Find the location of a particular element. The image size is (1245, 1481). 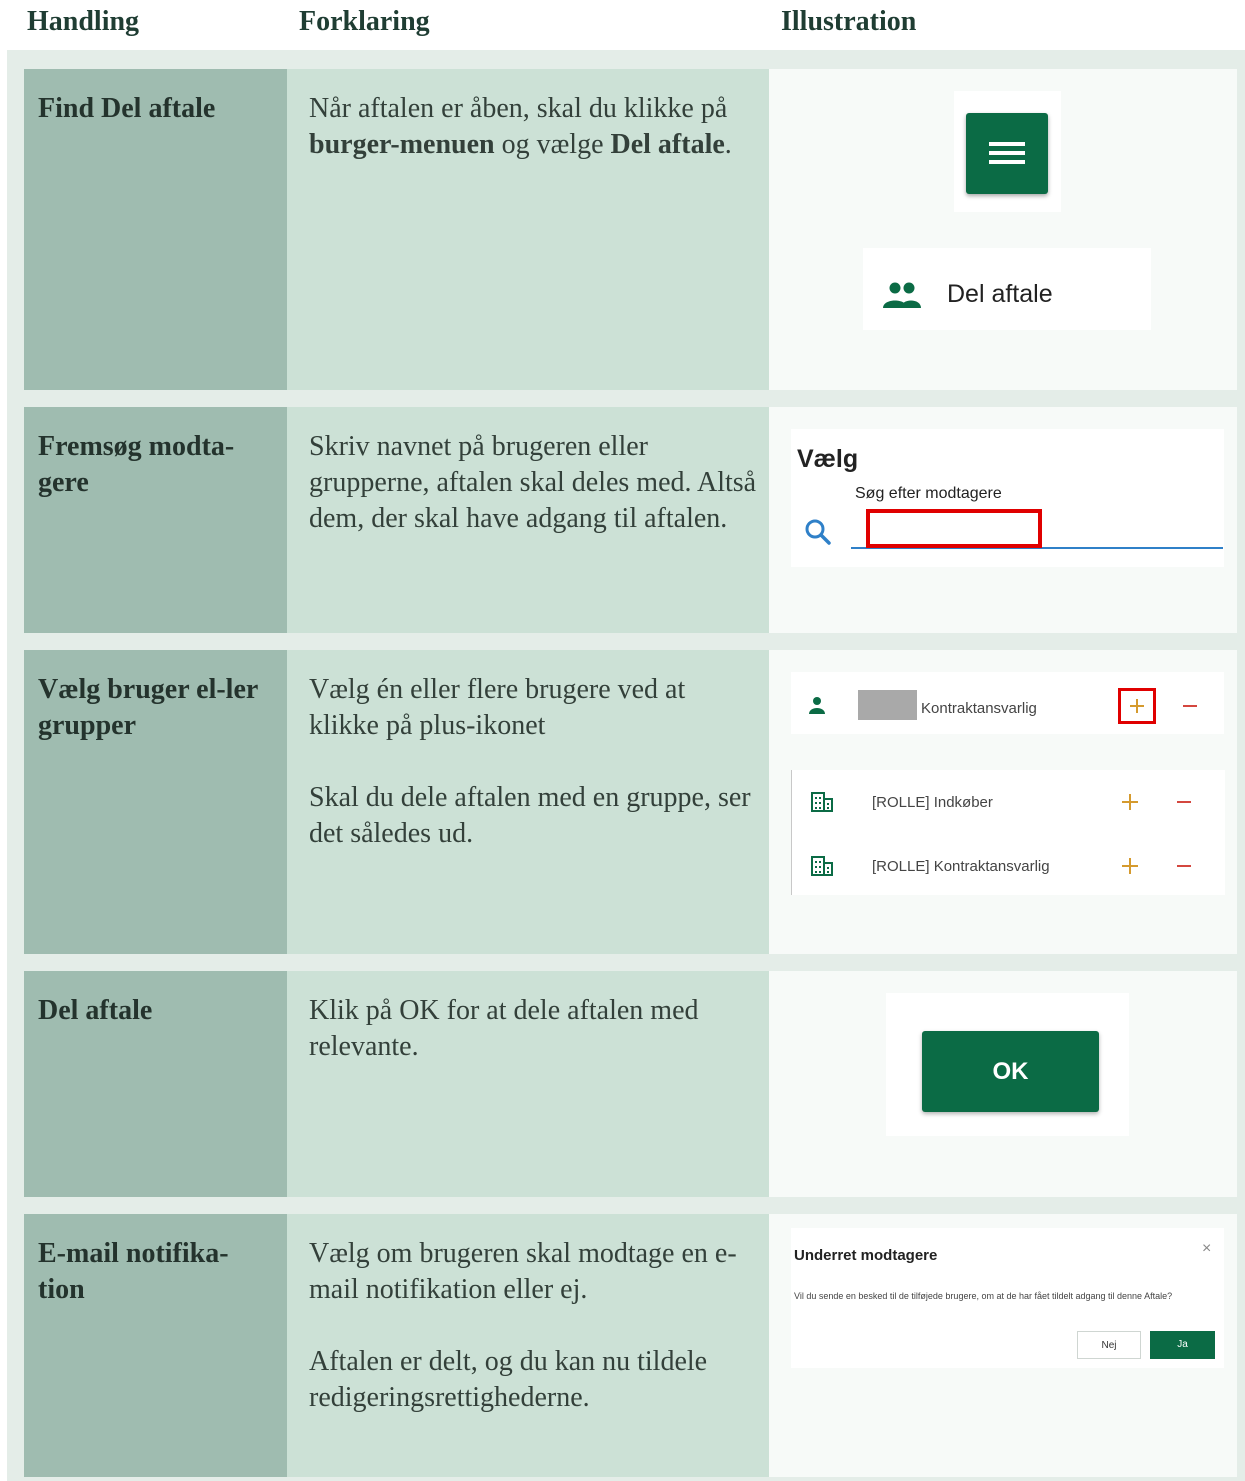

close-icon: × is located at coordinates (1206, 1249).